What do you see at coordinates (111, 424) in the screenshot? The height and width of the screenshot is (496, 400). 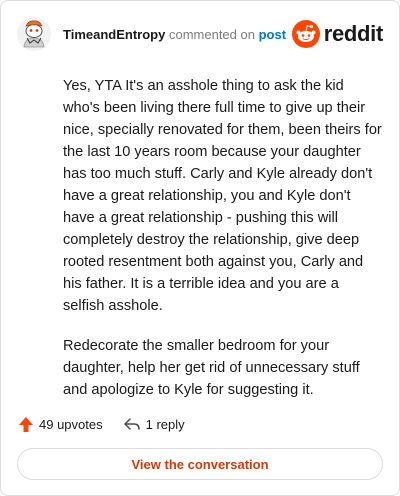 I see `comment-actions: 49 upvotes 1 reply` at bounding box center [111, 424].